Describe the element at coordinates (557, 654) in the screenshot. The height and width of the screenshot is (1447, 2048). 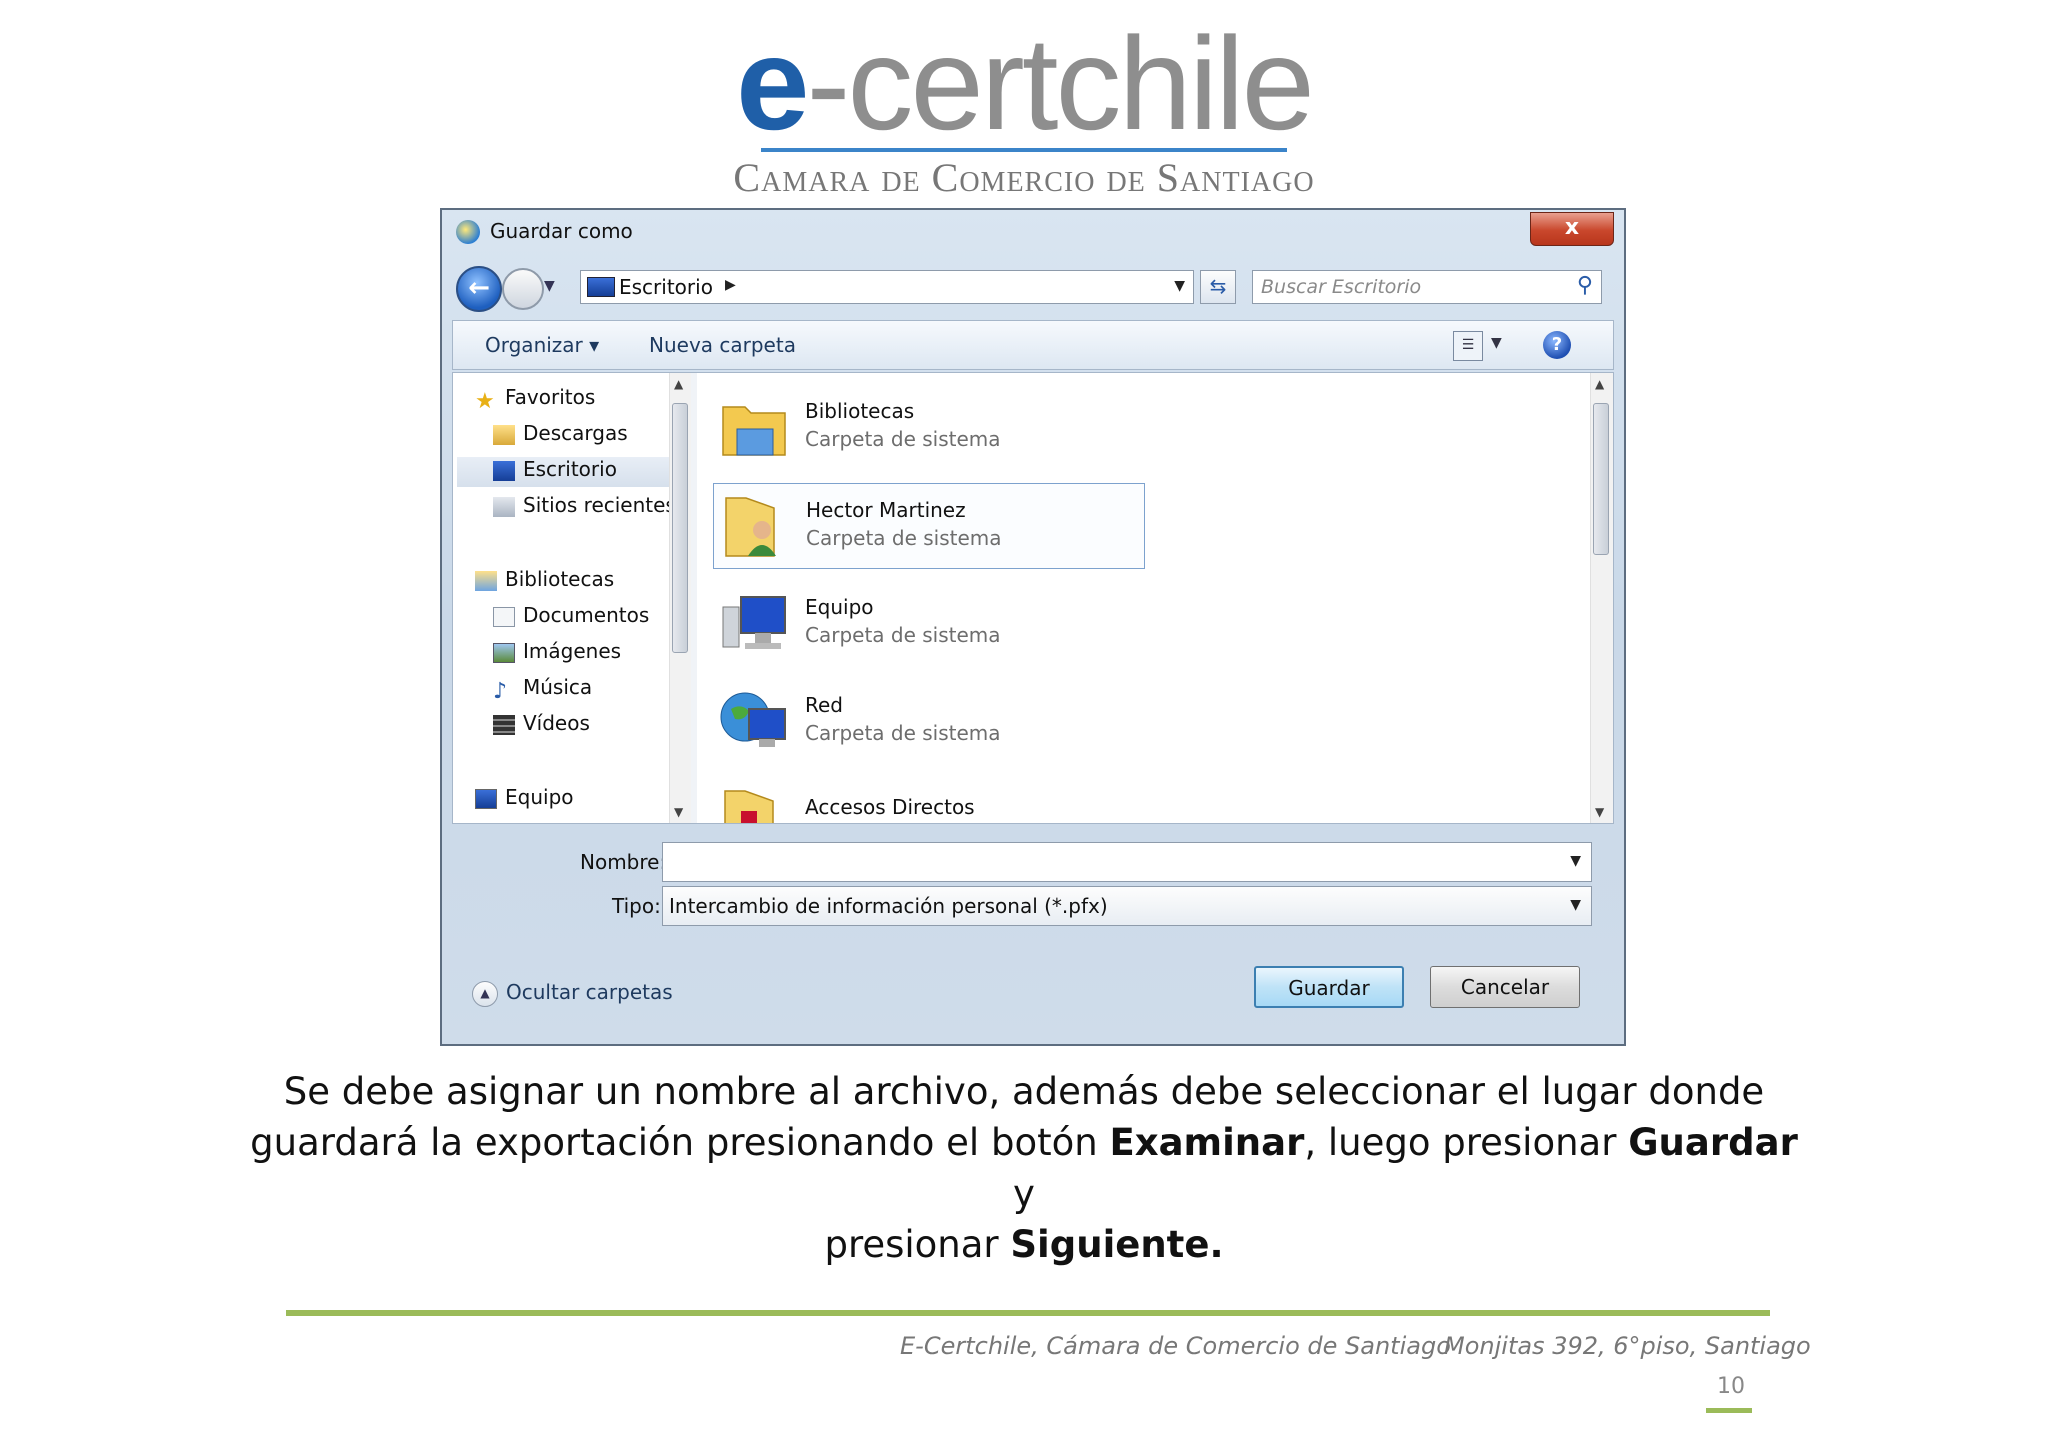
I see `nav-item-imagenes: Imágenes` at that location.